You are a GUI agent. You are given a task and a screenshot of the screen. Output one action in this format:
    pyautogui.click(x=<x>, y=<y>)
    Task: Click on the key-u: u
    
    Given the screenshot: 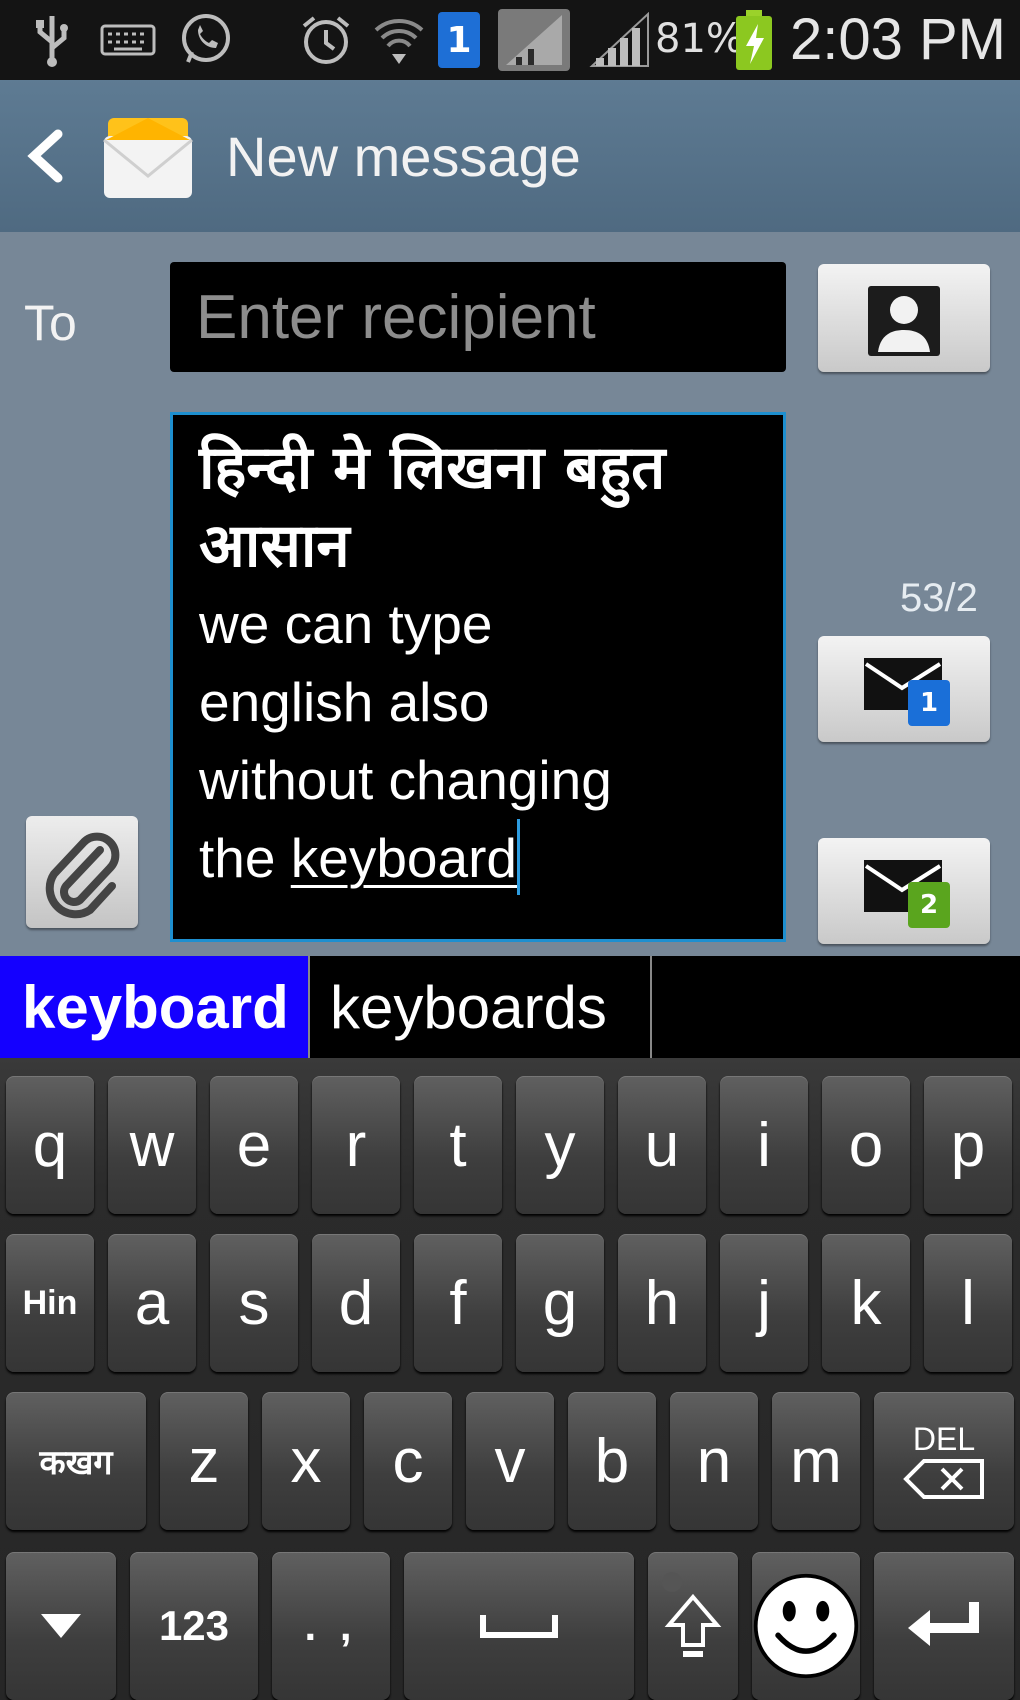 What is the action you would take?
    pyautogui.click(x=662, y=1145)
    